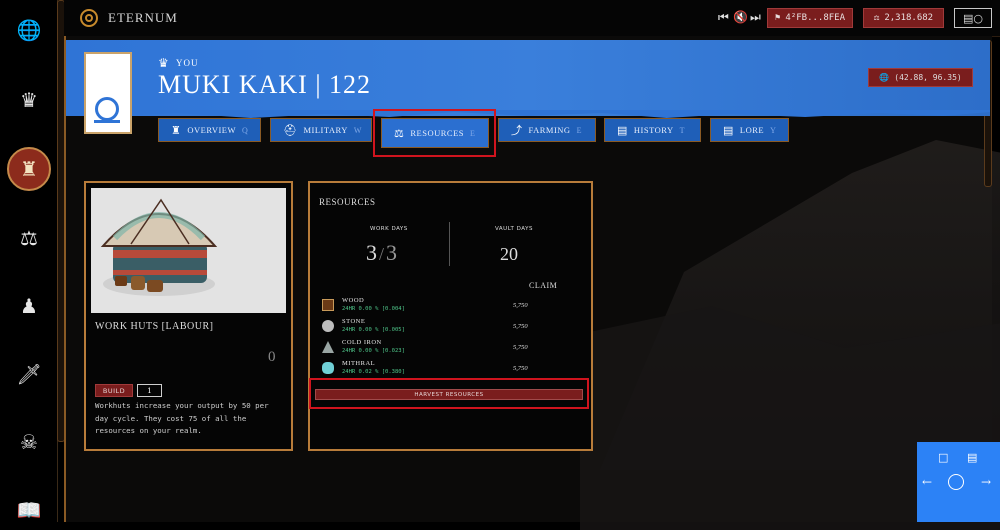 The image size is (1000, 530). What do you see at coordinates (928, 77) in the screenshot?
I see `coordinates-value: (42.88, 96.35)` at bounding box center [928, 77].